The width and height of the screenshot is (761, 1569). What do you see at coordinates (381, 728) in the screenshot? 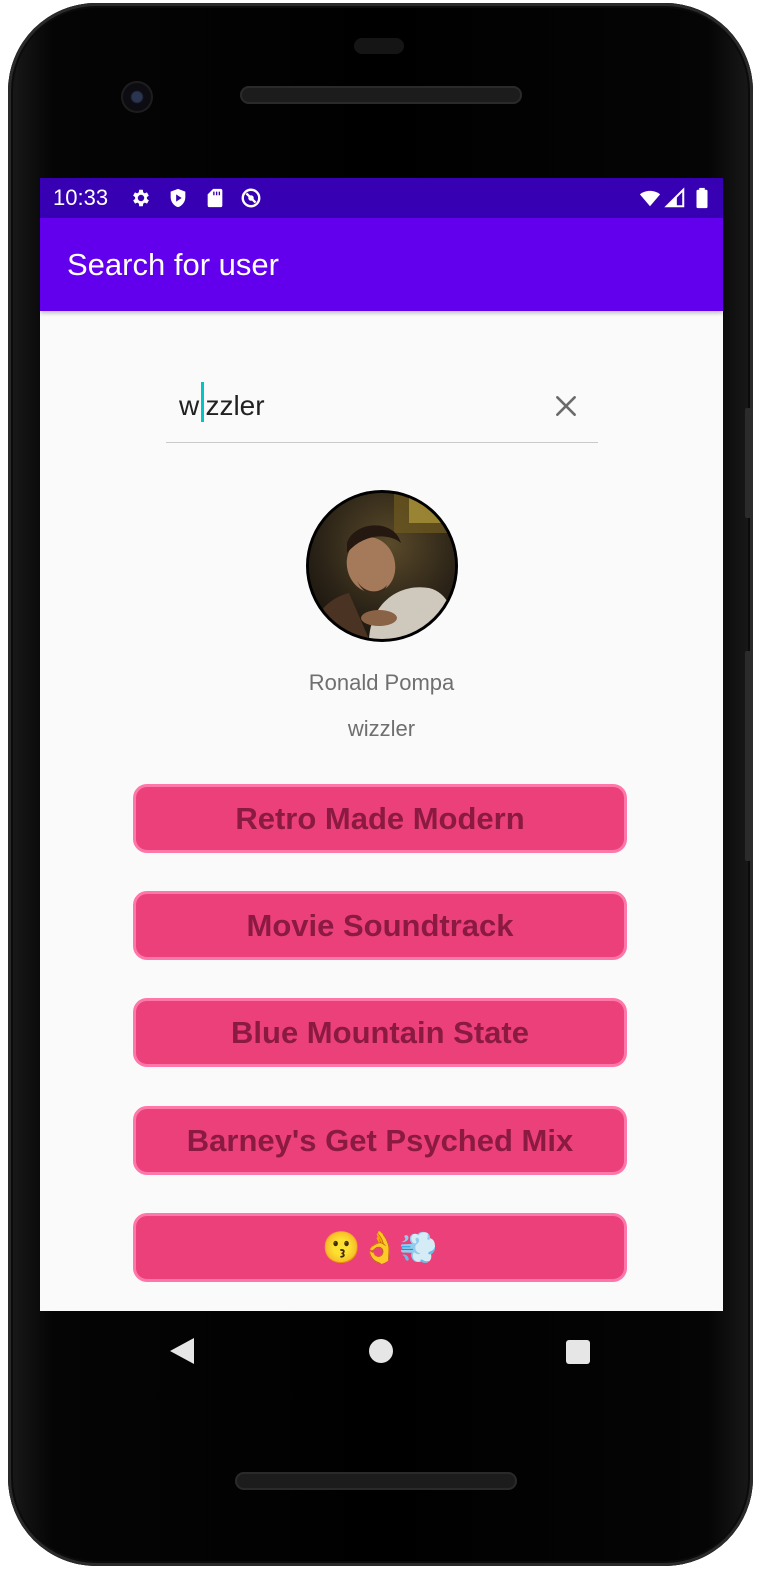
I see `profile-username: wizzler` at bounding box center [381, 728].